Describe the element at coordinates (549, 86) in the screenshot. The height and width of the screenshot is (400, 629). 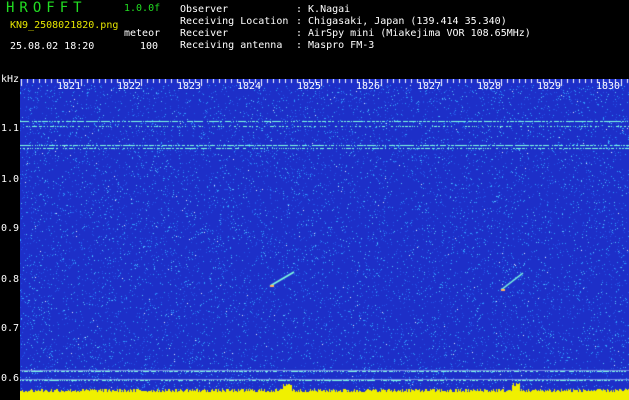
I see `x-tick-1829: 1829` at that location.